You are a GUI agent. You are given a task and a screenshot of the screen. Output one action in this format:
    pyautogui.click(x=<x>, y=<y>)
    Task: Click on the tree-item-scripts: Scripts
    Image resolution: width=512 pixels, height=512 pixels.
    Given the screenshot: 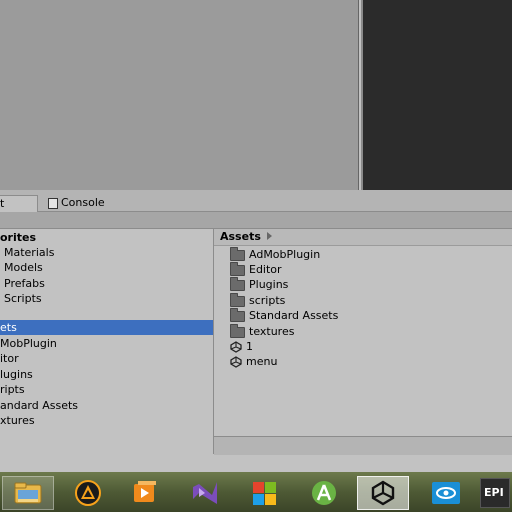 What is the action you would take?
    pyautogui.click(x=23, y=298)
    